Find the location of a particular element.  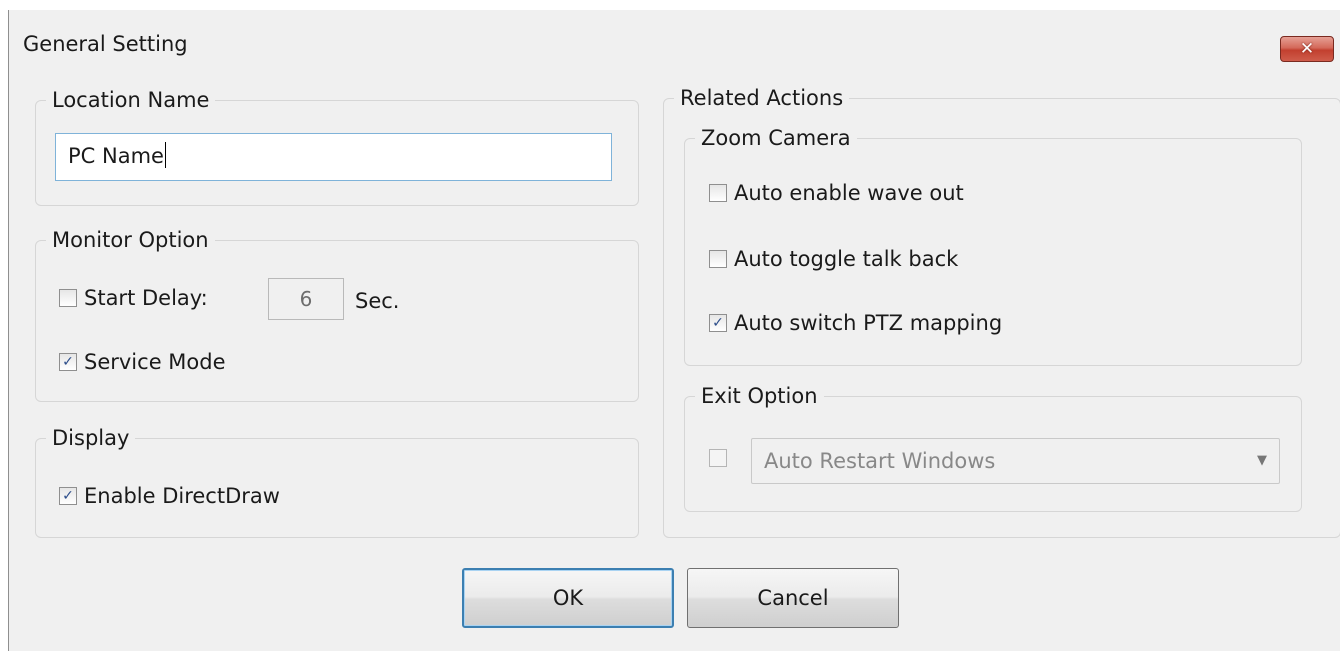

start-delay-input: 6 is located at coordinates (306, 299).